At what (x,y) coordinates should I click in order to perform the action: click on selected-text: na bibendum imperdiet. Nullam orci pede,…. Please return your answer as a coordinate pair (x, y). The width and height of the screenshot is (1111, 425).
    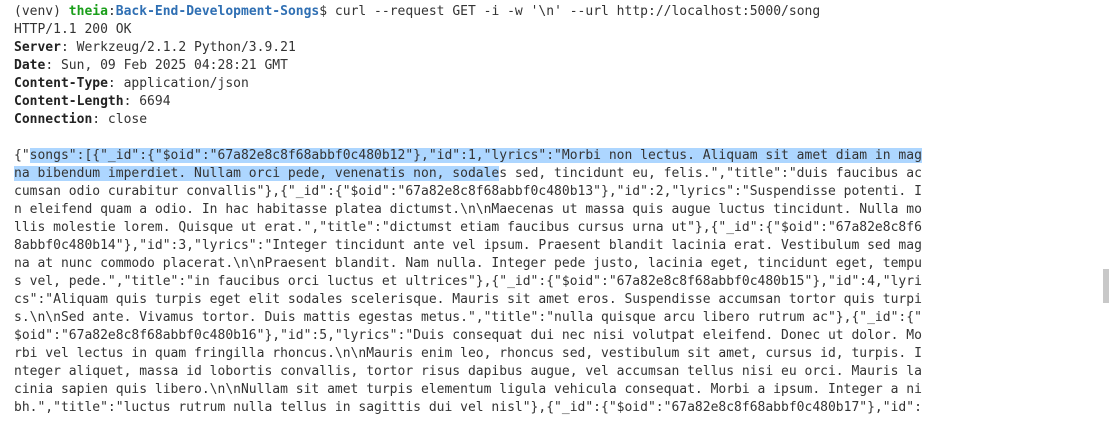
    Looking at the image, I should click on (257, 173).